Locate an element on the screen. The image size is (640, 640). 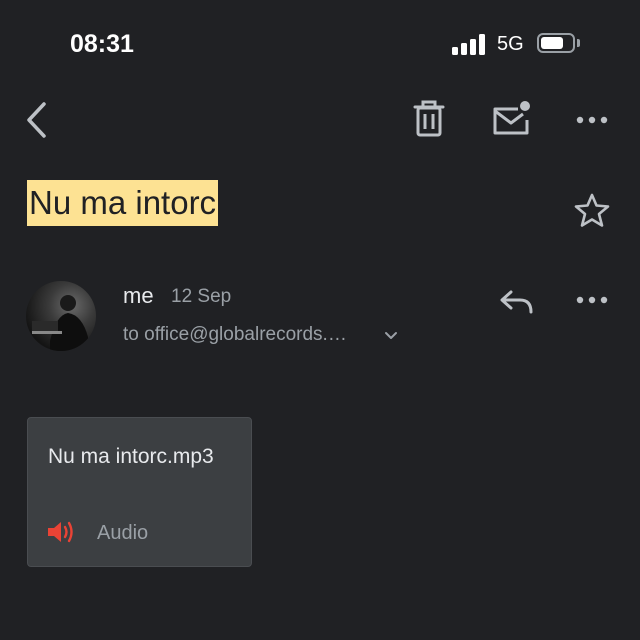
delete-icon is located at coordinates (429, 119).